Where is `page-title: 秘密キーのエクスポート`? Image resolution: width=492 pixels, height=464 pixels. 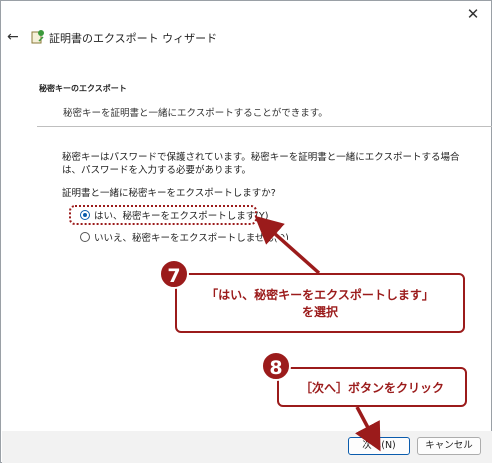 page-title: 秘密キーのエクスポート is located at coordinates (83, 88).